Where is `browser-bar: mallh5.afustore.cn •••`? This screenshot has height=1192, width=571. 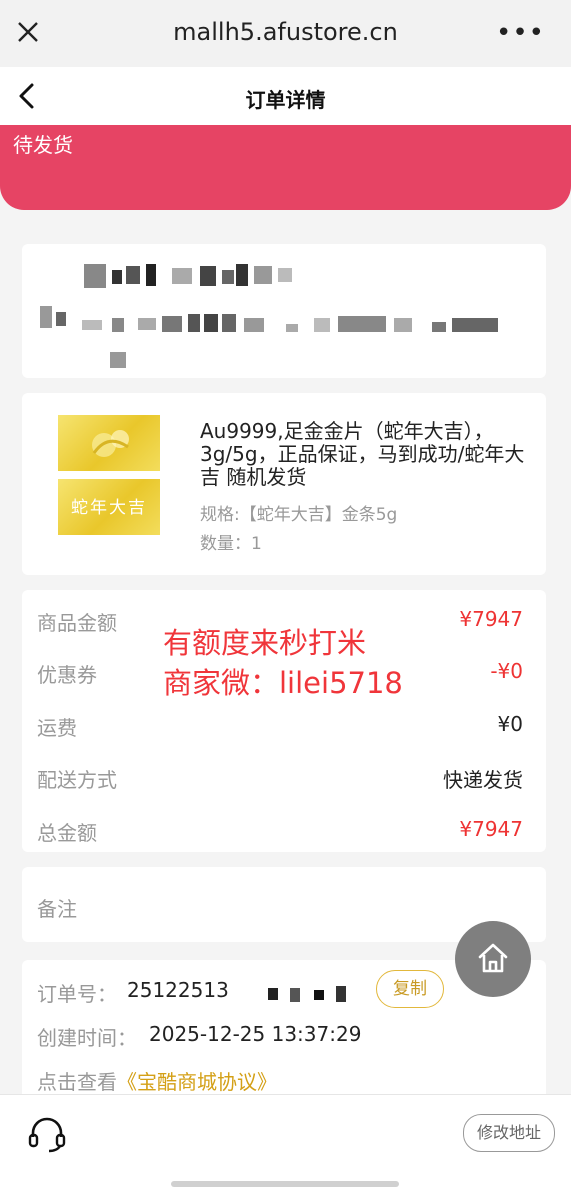
browser-bar: mallh5.afustore.cn ••• is located at coordinates (285, 34).